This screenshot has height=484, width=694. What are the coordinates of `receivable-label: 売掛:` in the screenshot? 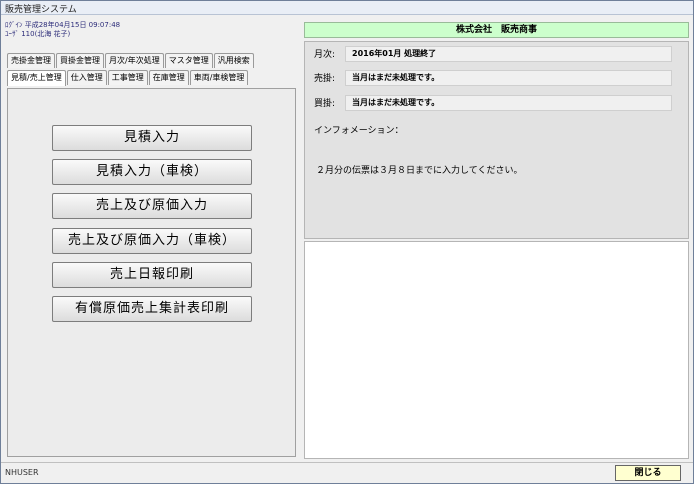 It's located at (325, 79).